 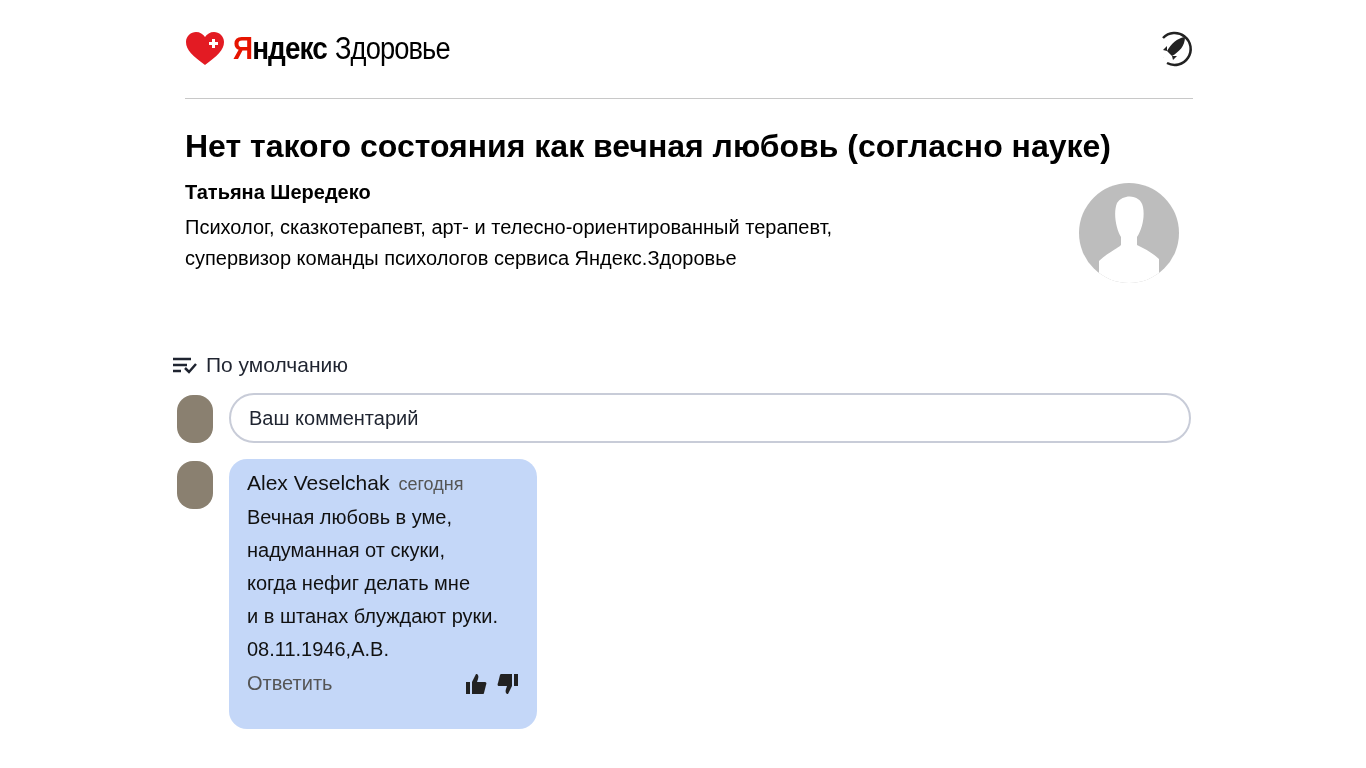 What do you see at coordinates (277, 365) in the screenshot?
I see `sort-option: По умолчанию` at bounding box center [277, 365].